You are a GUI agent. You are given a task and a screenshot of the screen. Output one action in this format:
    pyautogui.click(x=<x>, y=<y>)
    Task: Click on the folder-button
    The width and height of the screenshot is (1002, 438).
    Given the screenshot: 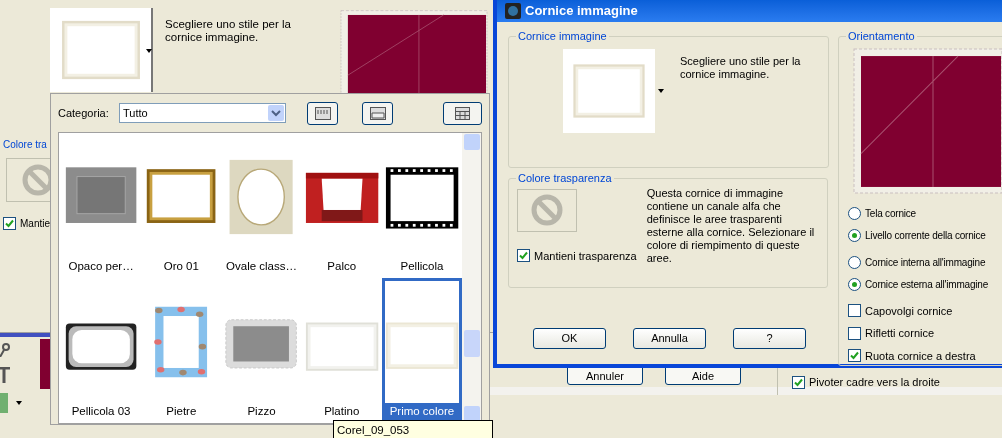 What is the action you would take?
    pyautogui.click(x=377, y=113)
    